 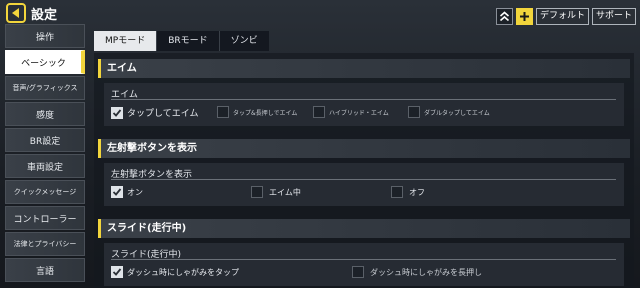 I want to click on option-label: オフ, so click(x=417, y=192).